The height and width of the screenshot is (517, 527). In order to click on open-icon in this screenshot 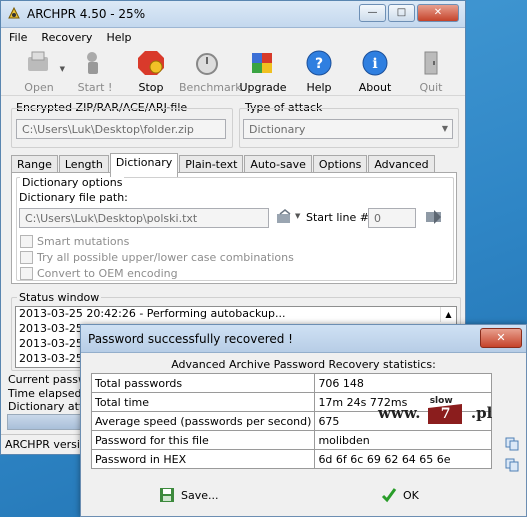, I will do `click(38, 61)`.